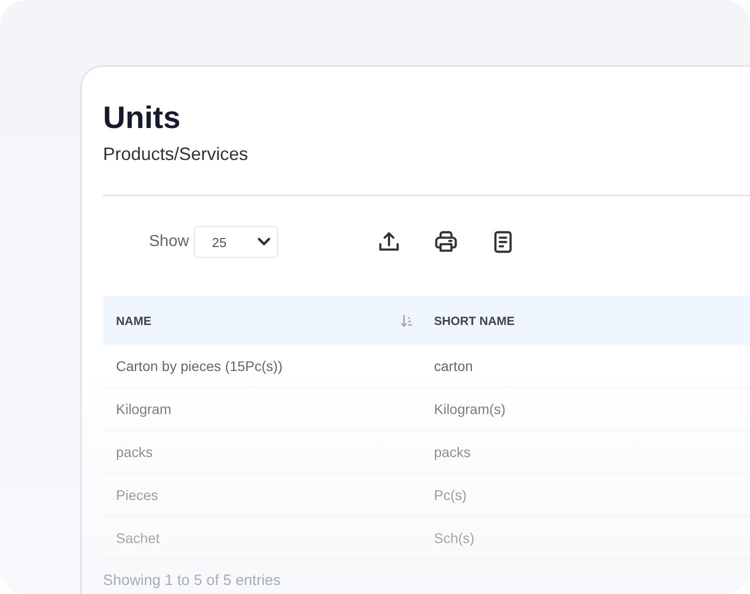  Describe the element at coordinates (264, 242) in the screenshot. I see `chevron-down-icon` at that location.